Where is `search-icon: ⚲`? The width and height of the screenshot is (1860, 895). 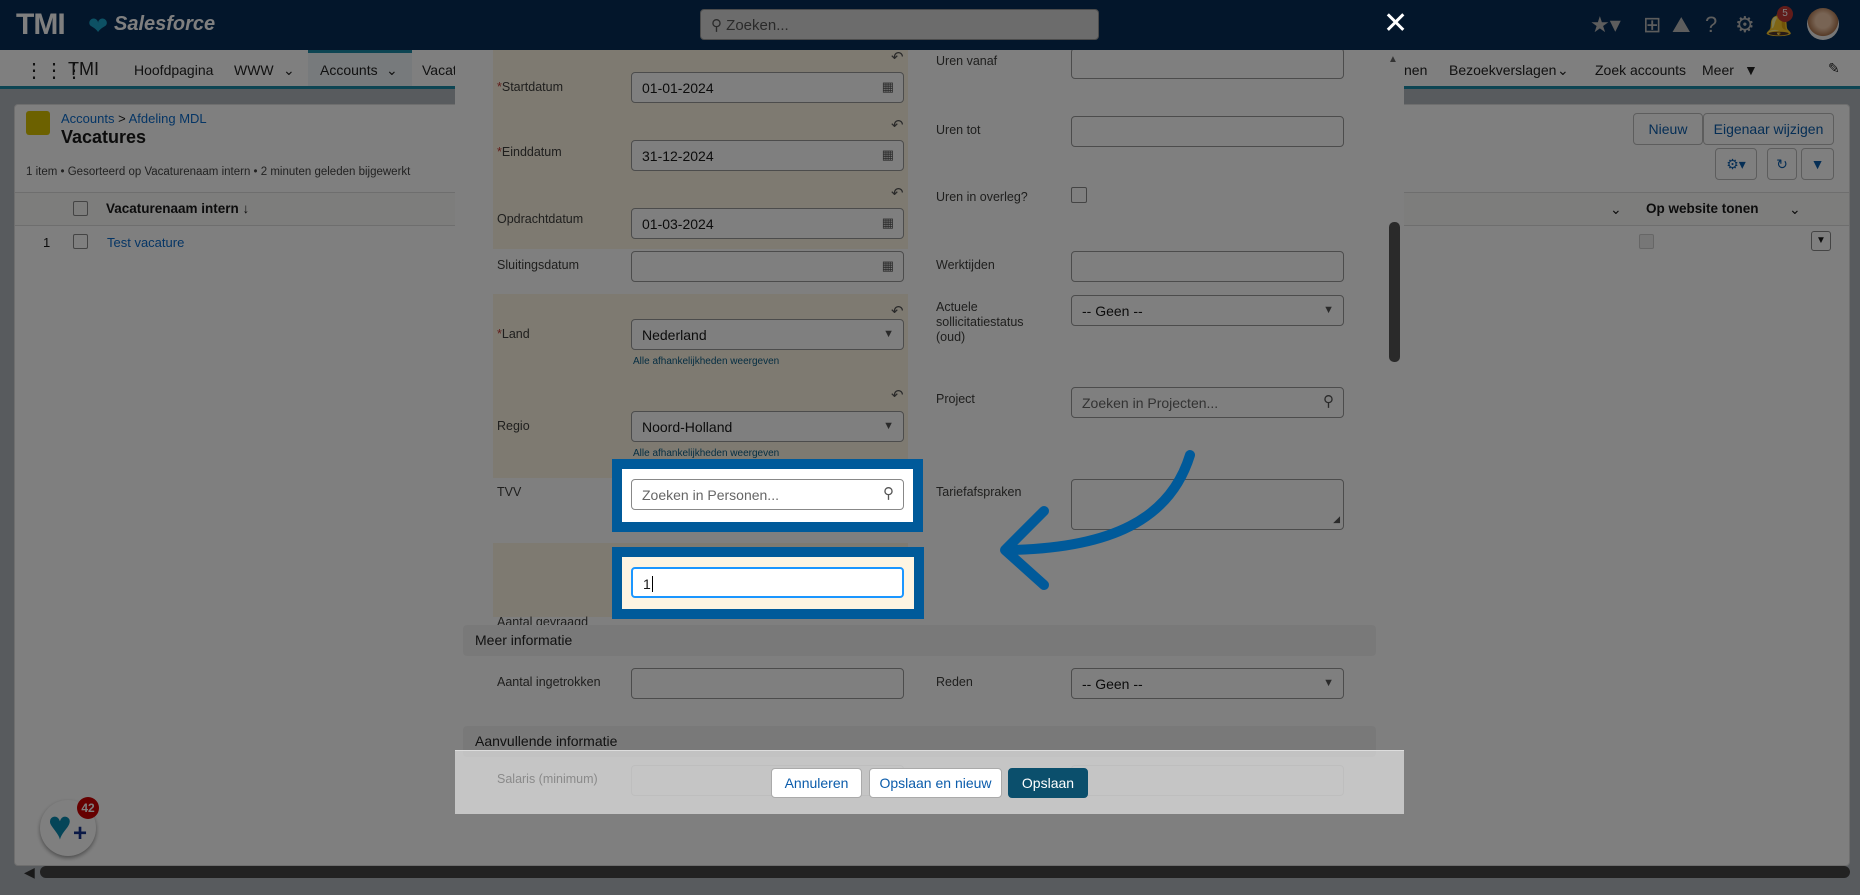 search-icon: ⚲ is located at coordinates (888, 493).